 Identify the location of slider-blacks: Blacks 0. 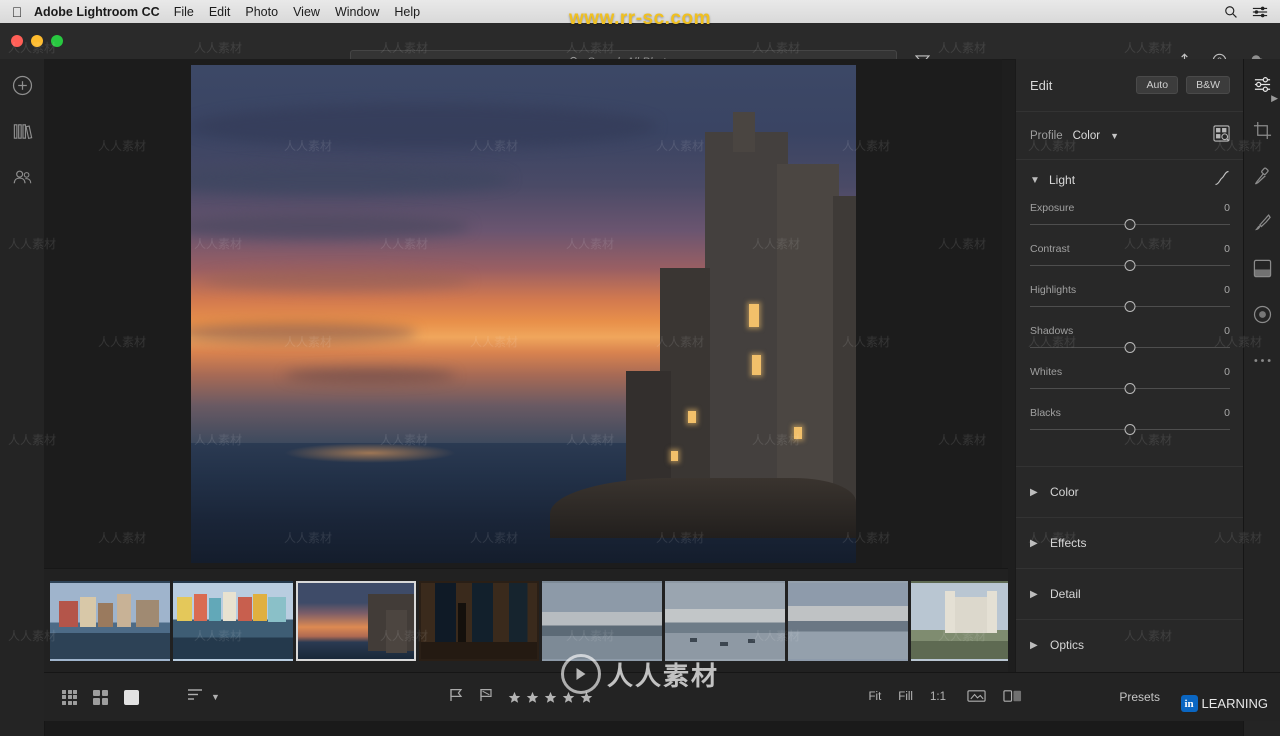
(1130, 421).